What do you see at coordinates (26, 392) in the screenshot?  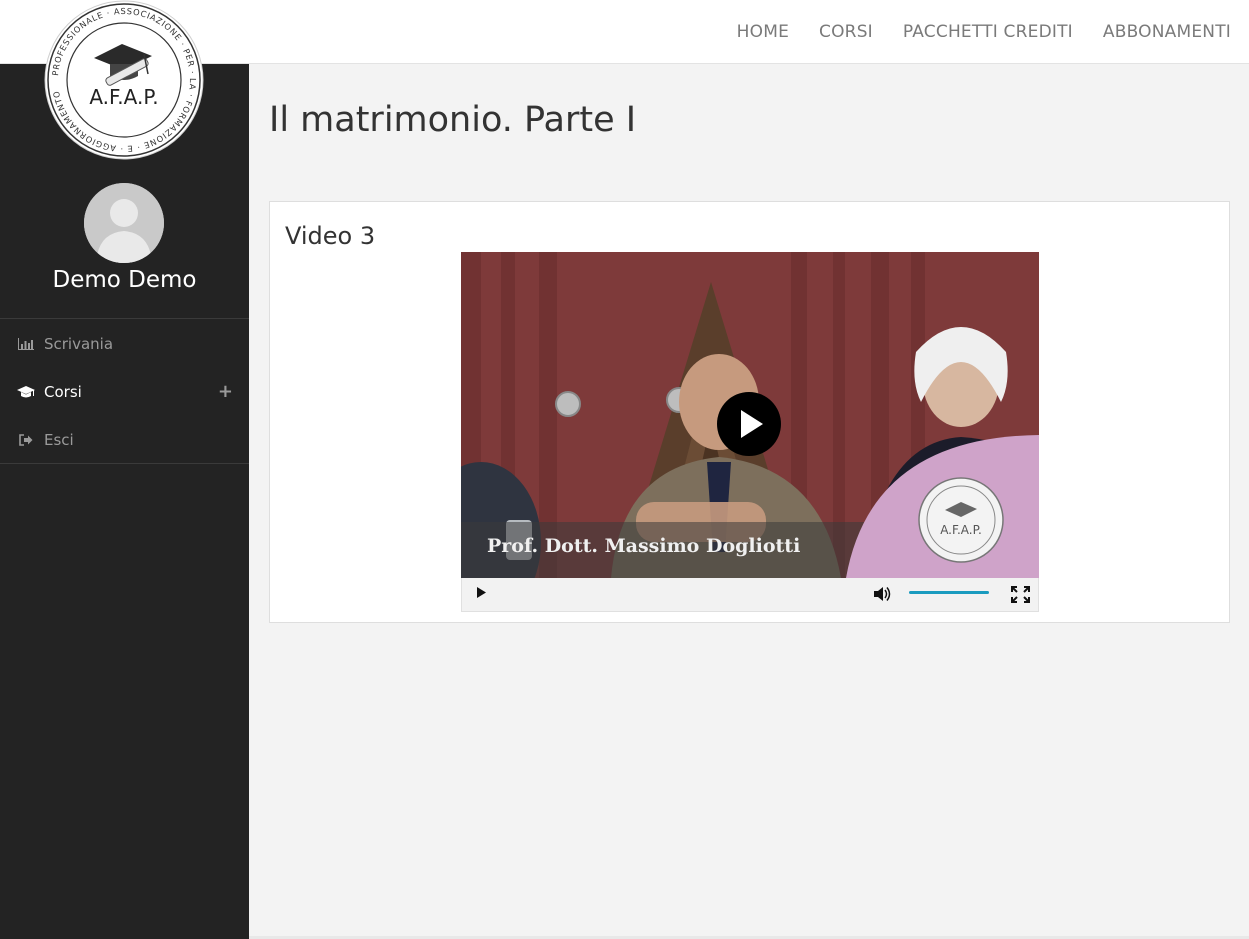 I see `graduation-cap-icon` at bounding box center [26, 392].